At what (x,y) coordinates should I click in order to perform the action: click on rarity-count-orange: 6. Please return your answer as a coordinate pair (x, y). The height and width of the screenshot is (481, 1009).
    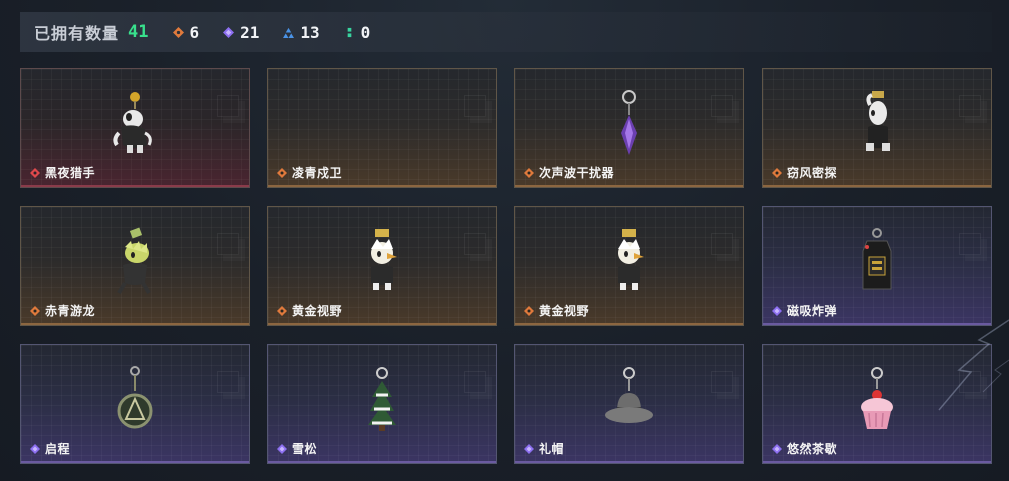
    Looking at the image, I should click on (186, 32).